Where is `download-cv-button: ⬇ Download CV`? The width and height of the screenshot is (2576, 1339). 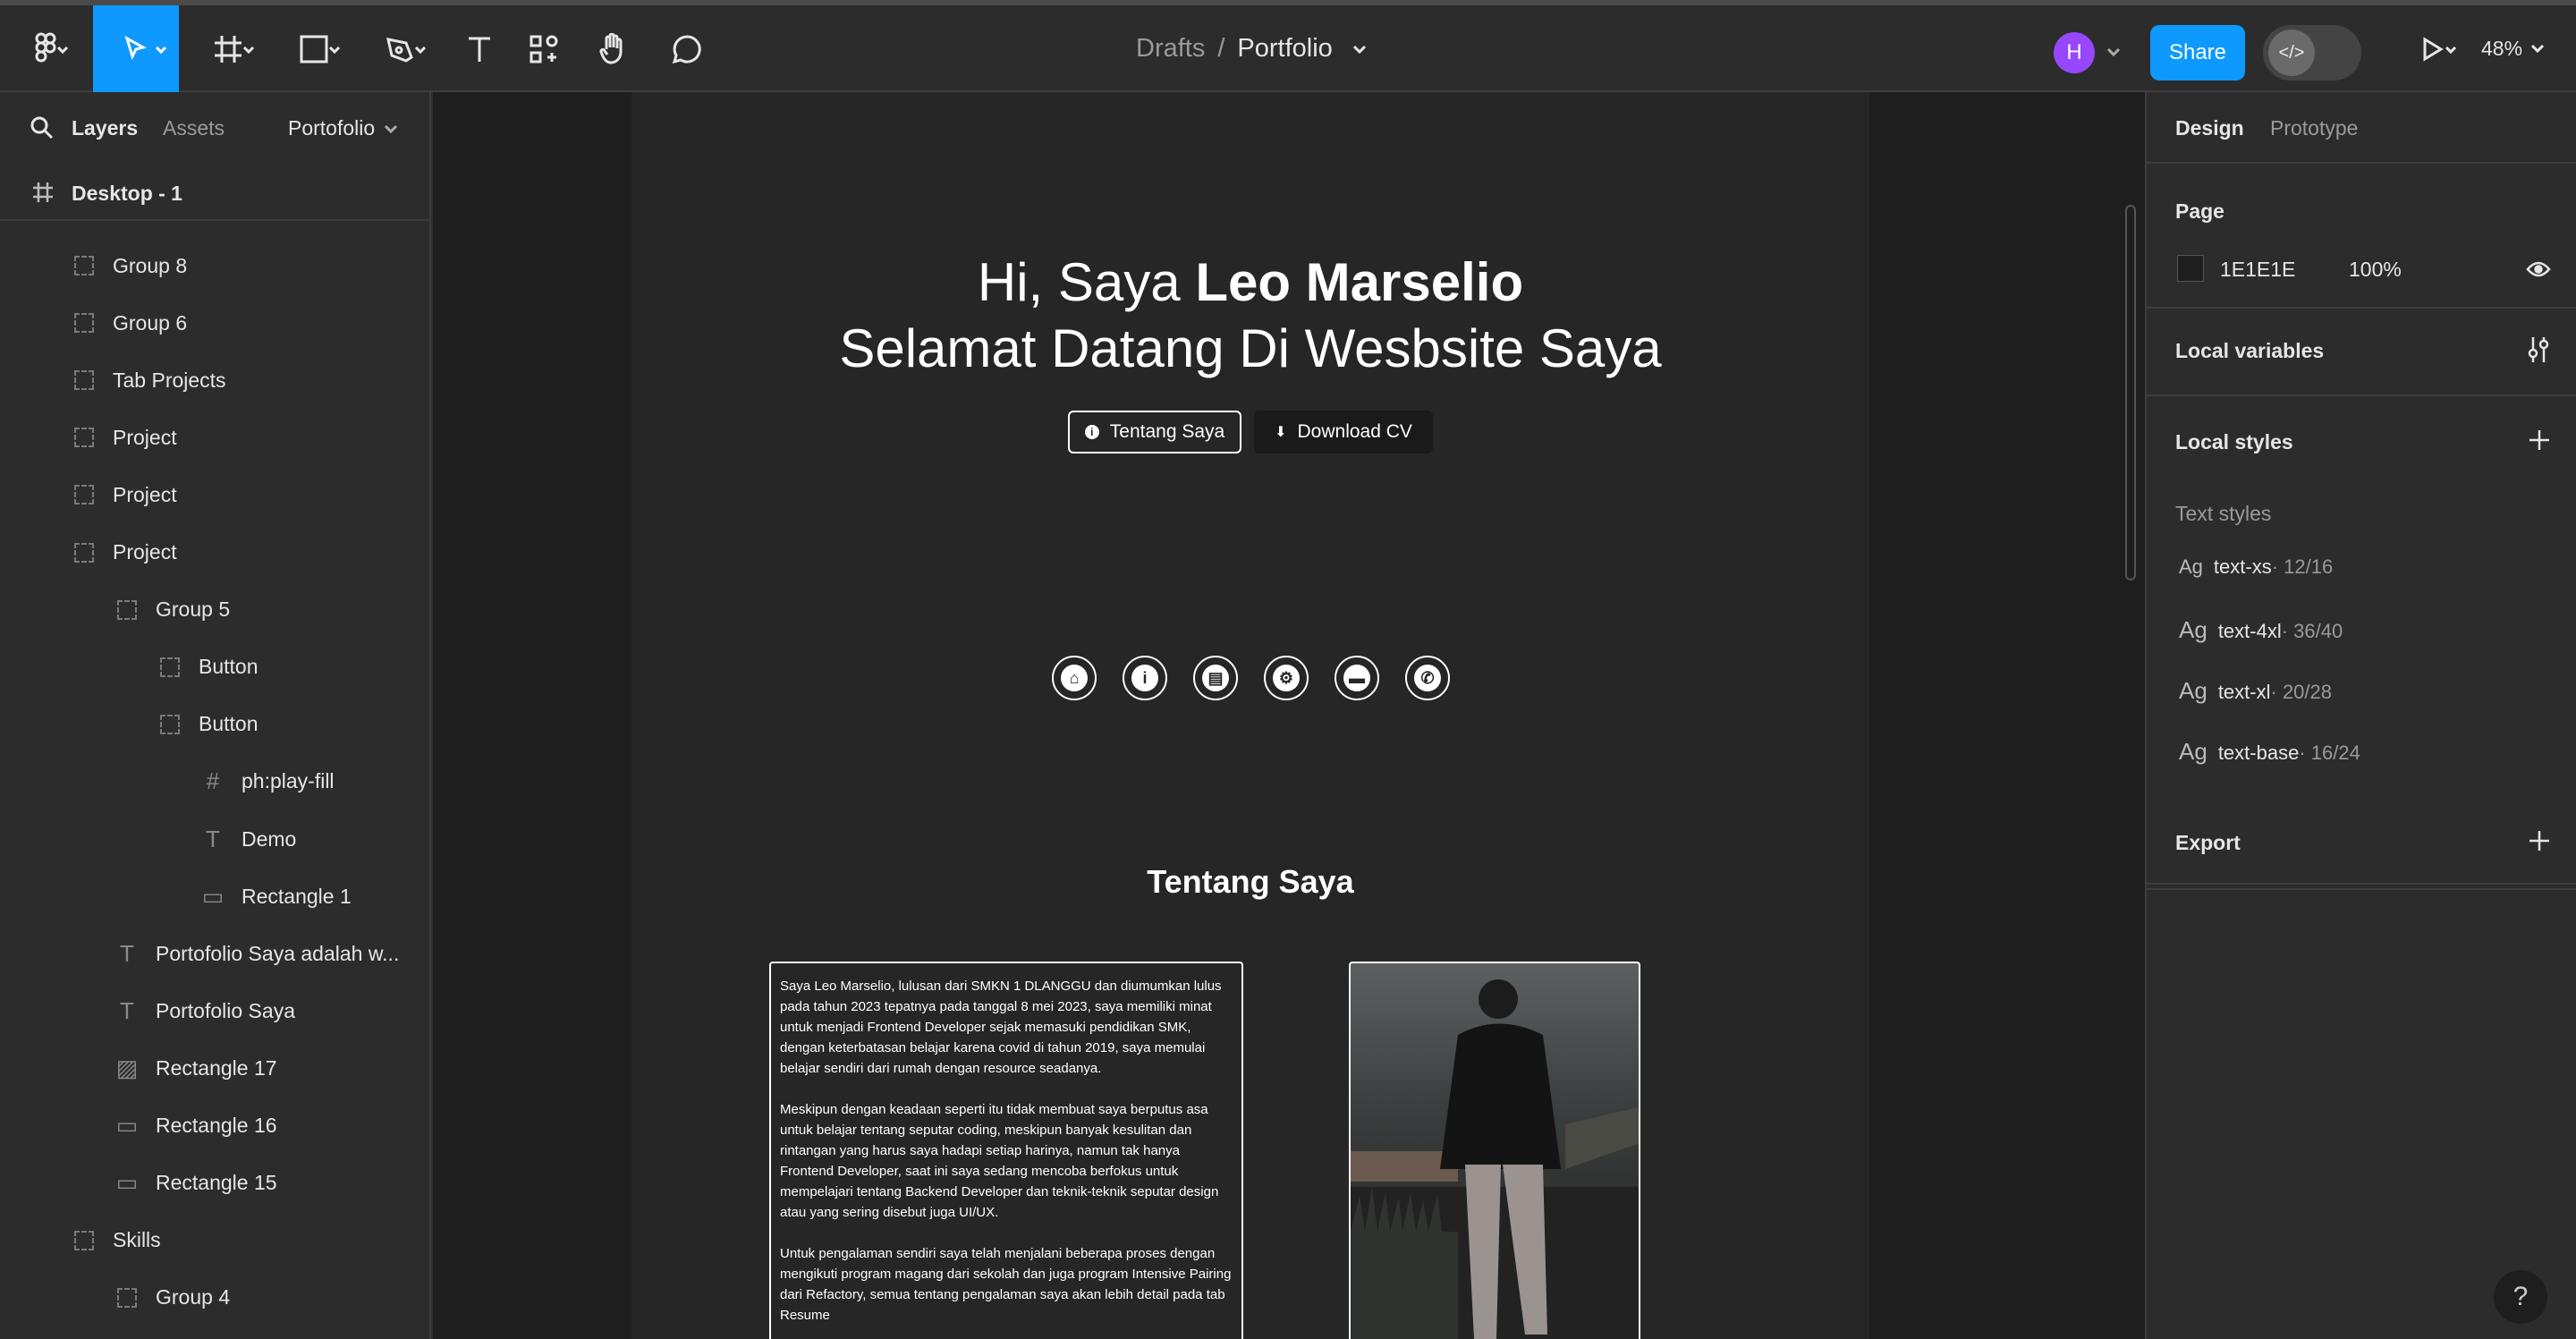 download-cv-button: ⬇ Download CV is located at coordinates (1343, 432).